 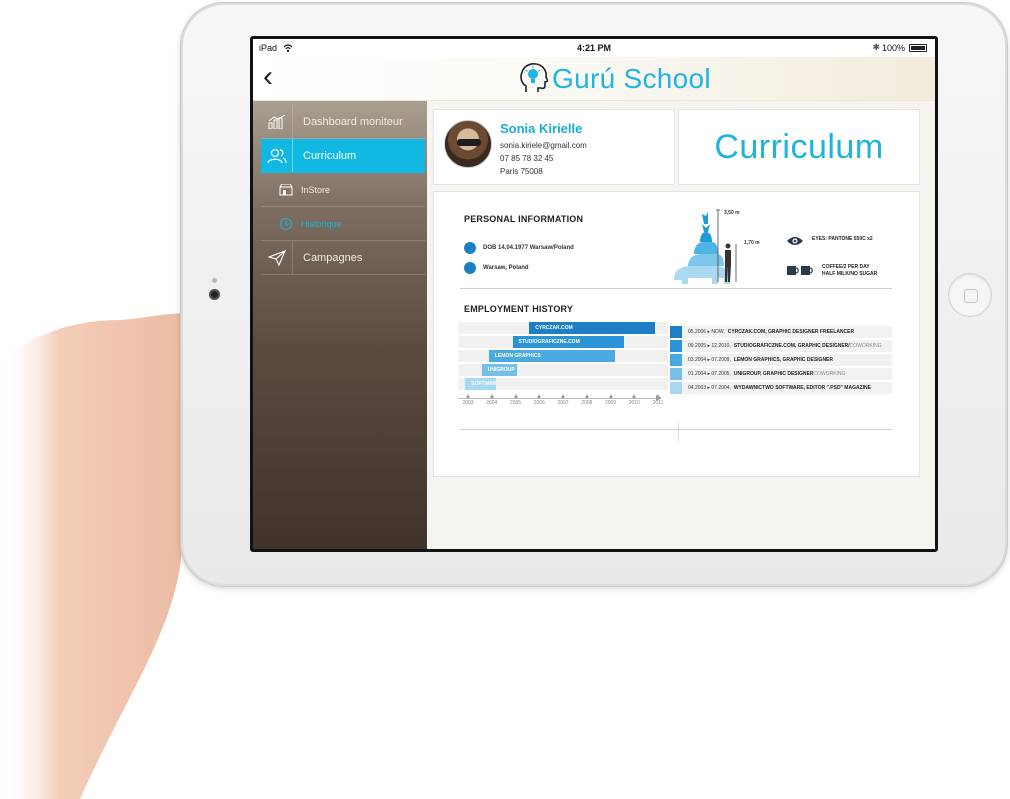 I want to click on height-max-label: 3,50 m, so click(x=732, y=213).